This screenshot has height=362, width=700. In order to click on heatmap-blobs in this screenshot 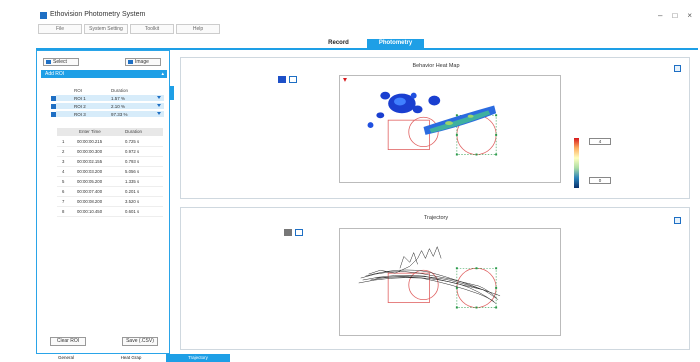, I will do `click(432, 113)`.